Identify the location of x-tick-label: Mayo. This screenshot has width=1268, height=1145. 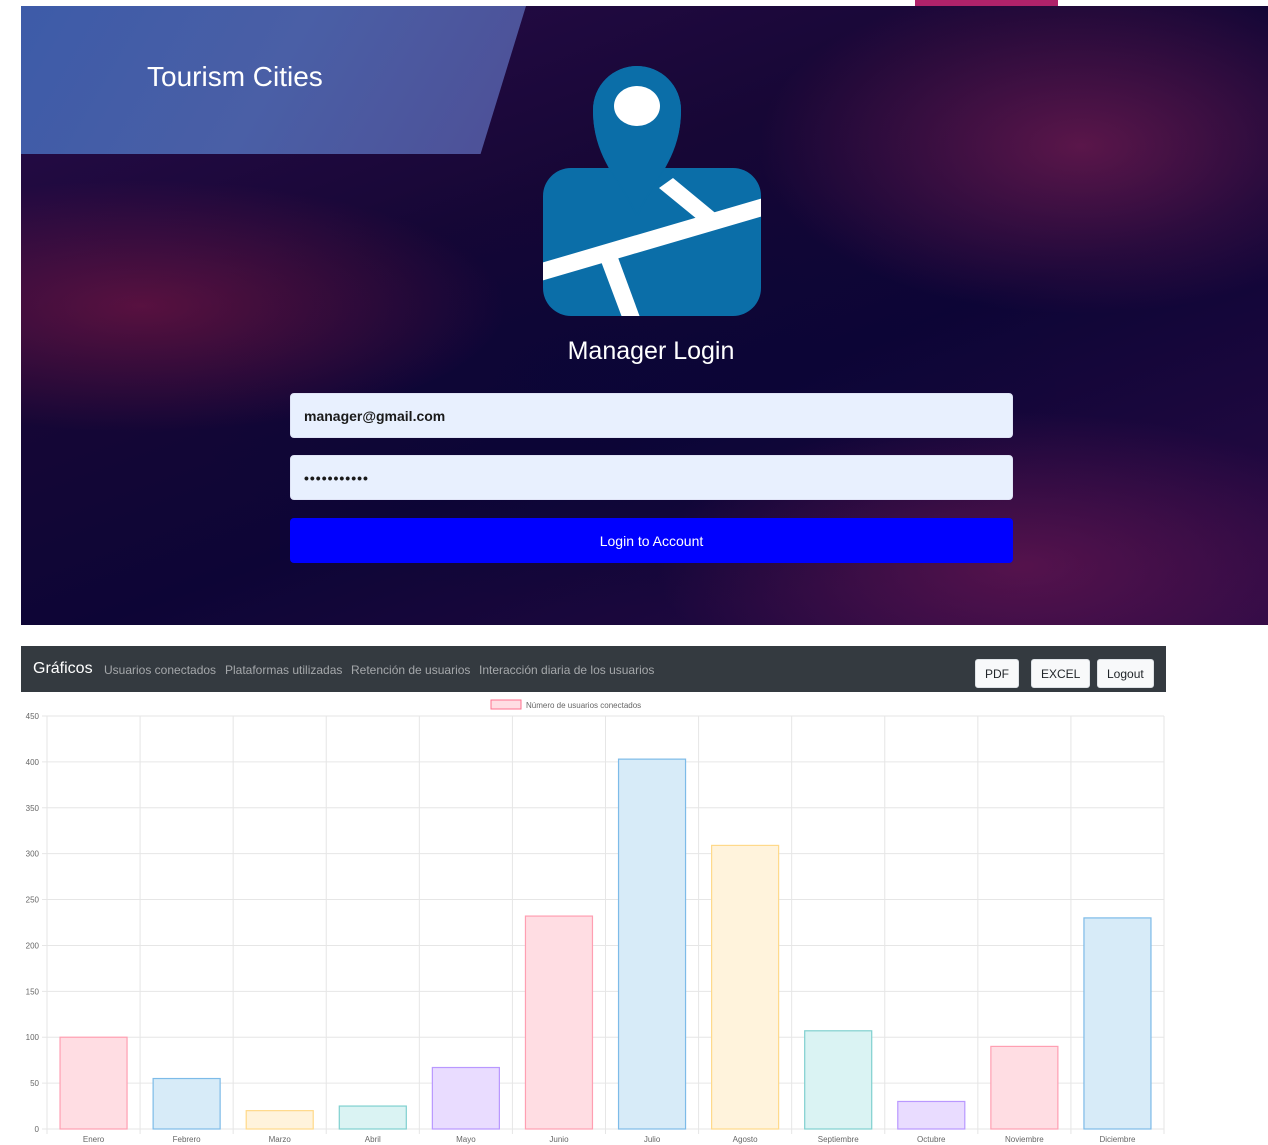
(466, 1139).